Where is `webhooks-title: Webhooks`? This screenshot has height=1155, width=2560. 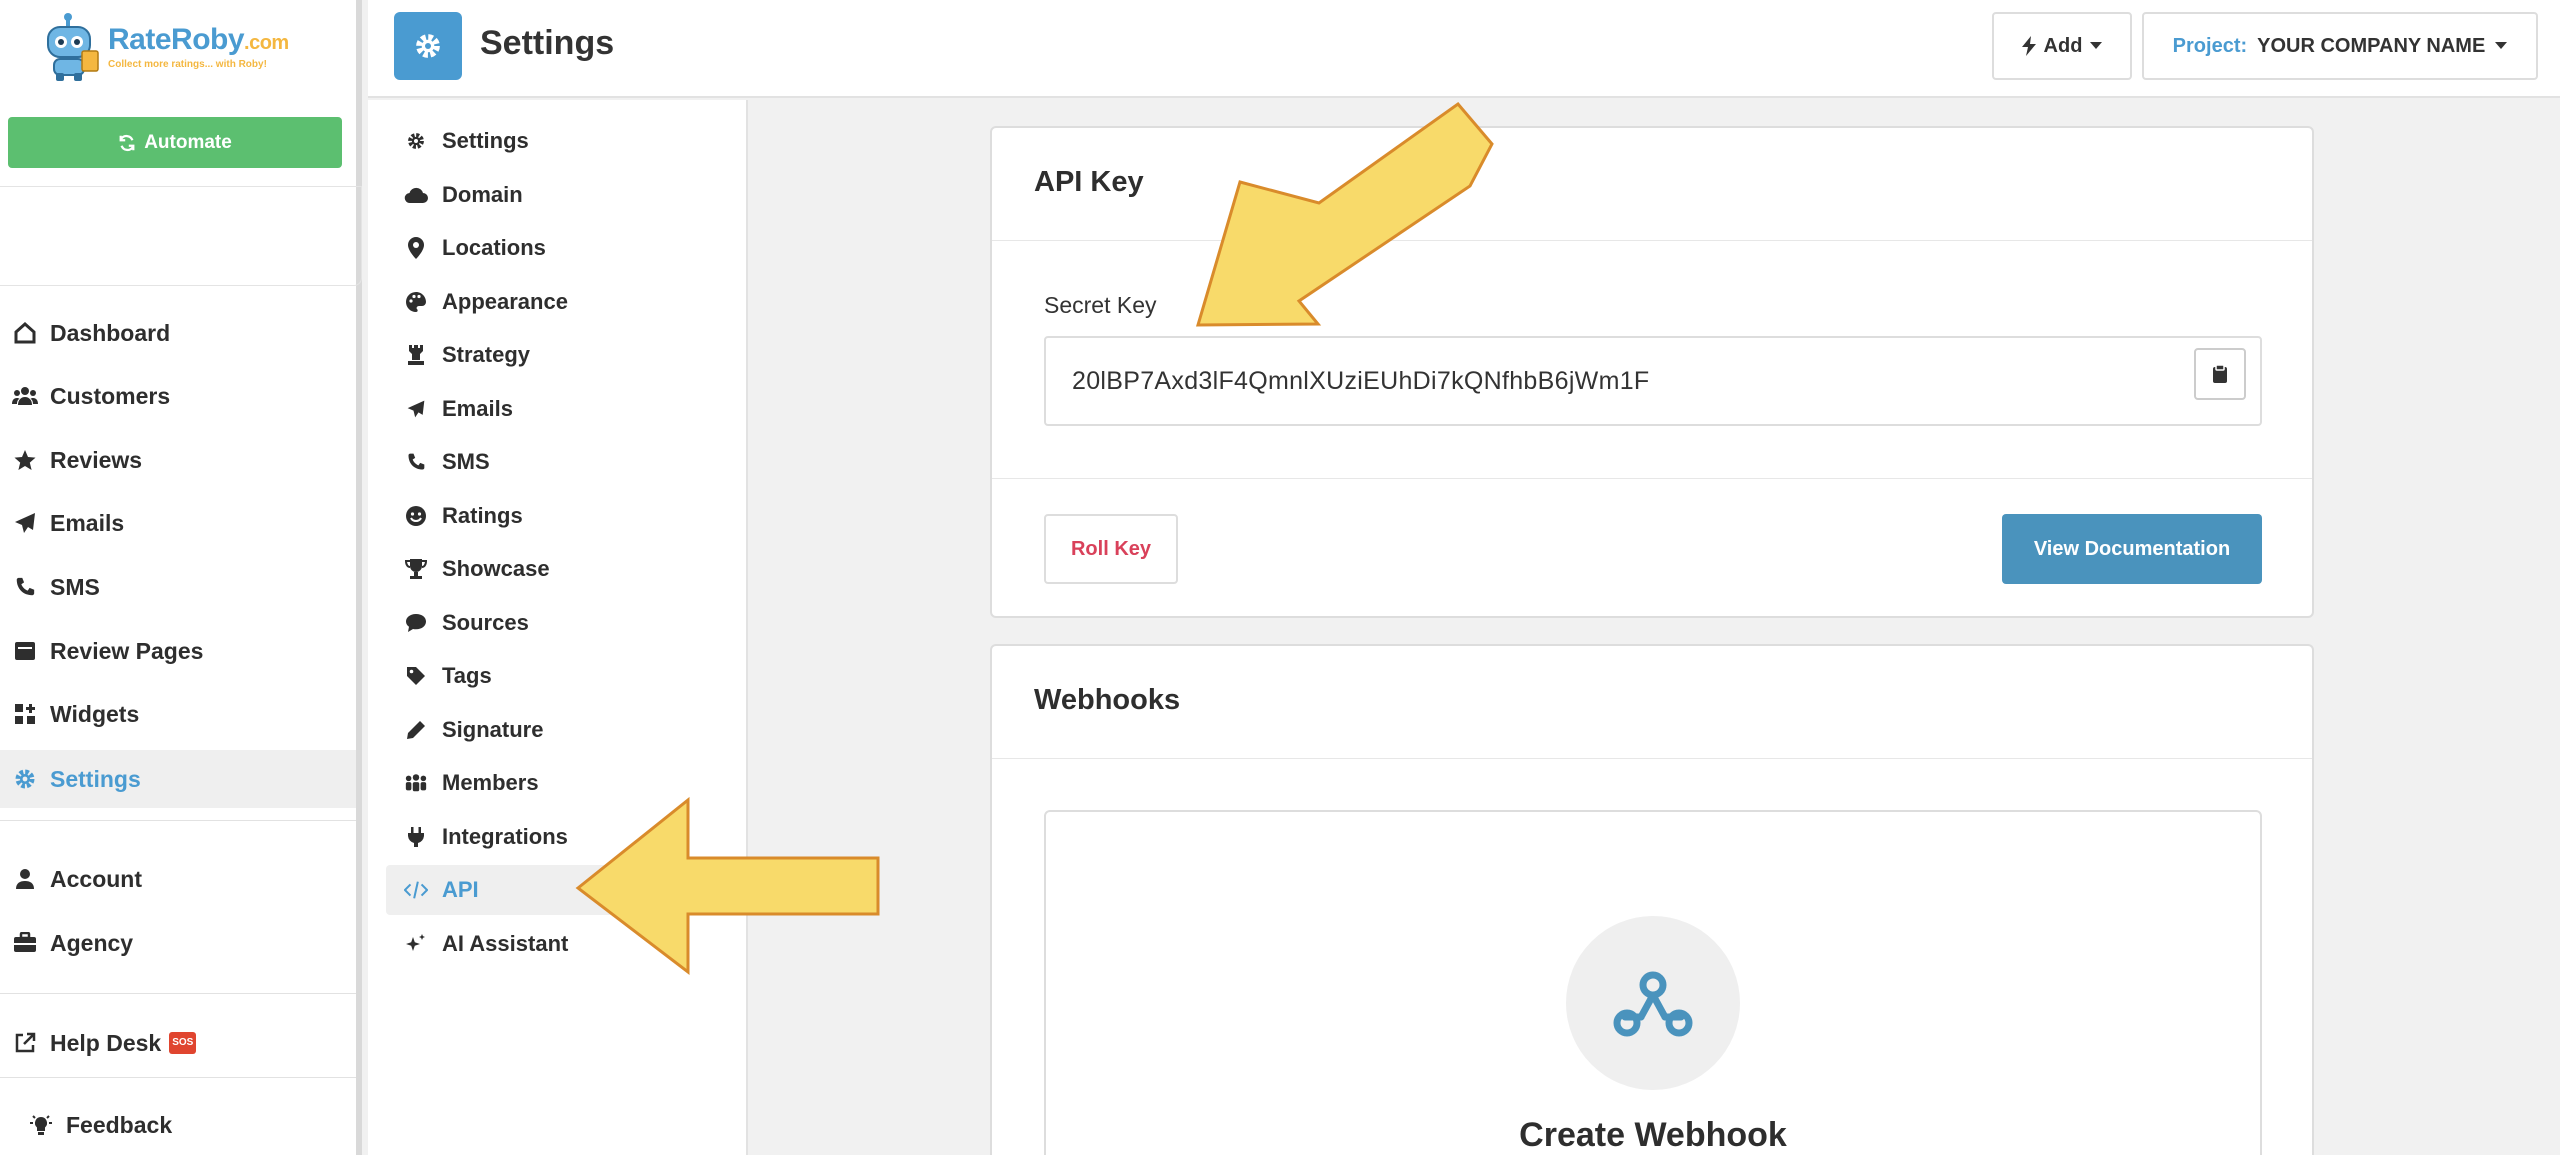
webhooks-title: Webhooks is located at coordinates (1107, 700).